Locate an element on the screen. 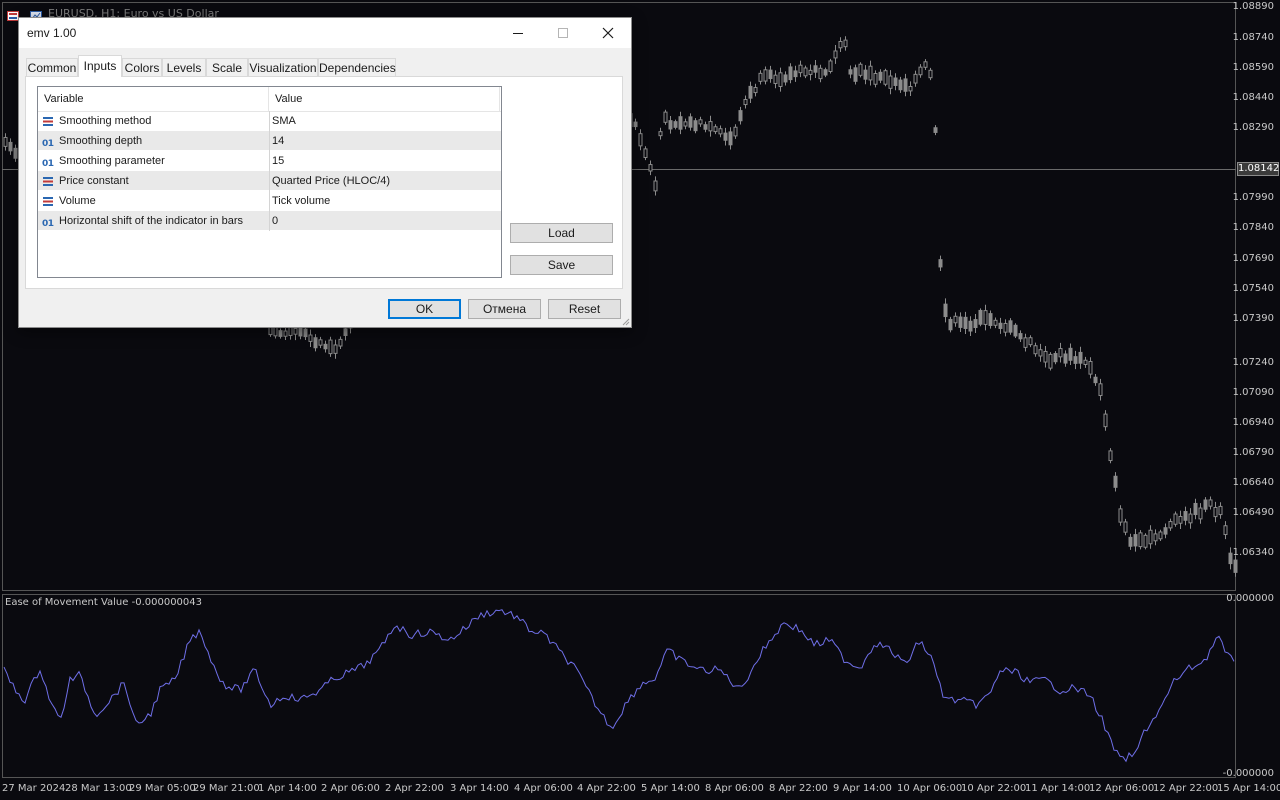  tab-scale: Scale is located at coordinates (227, 67).